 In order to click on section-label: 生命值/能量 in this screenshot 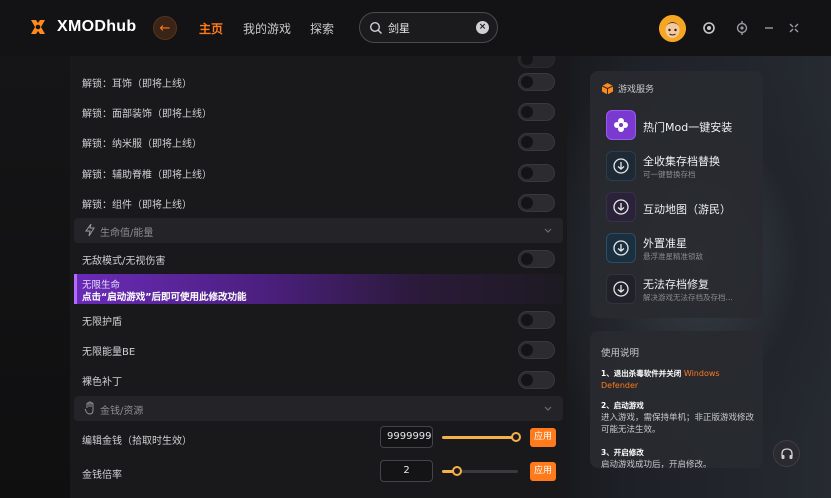, I will do `click(127, 233)`.